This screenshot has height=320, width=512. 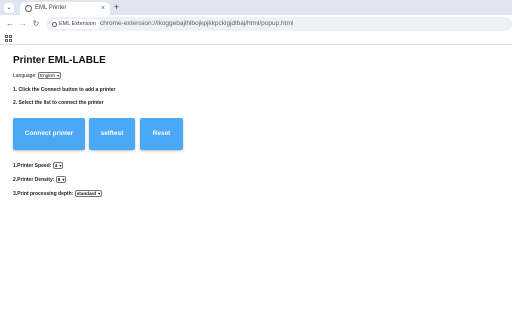 I want to click on printer-density-select: 8 ▾, so click(x=61, y=179).